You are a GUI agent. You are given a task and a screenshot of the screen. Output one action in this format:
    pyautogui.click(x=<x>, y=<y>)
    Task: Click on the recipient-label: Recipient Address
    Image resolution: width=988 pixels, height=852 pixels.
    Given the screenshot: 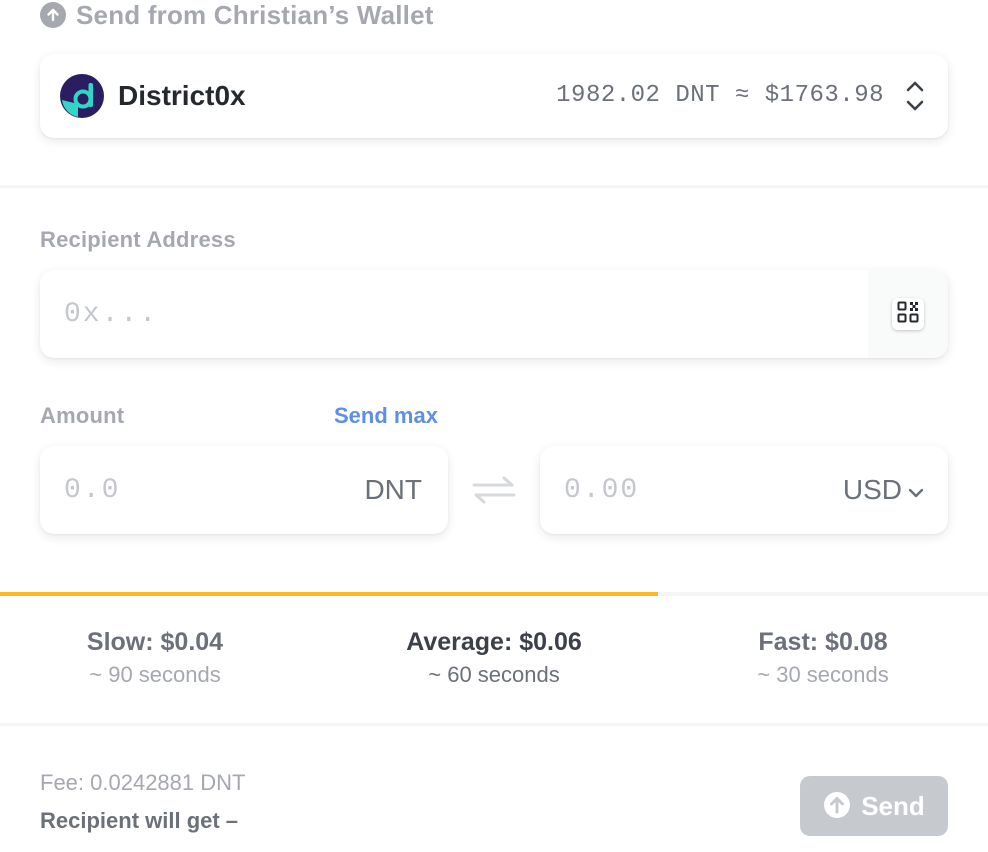 What is the action you would take?
    pyautogui.click(x=138, y=239)
    